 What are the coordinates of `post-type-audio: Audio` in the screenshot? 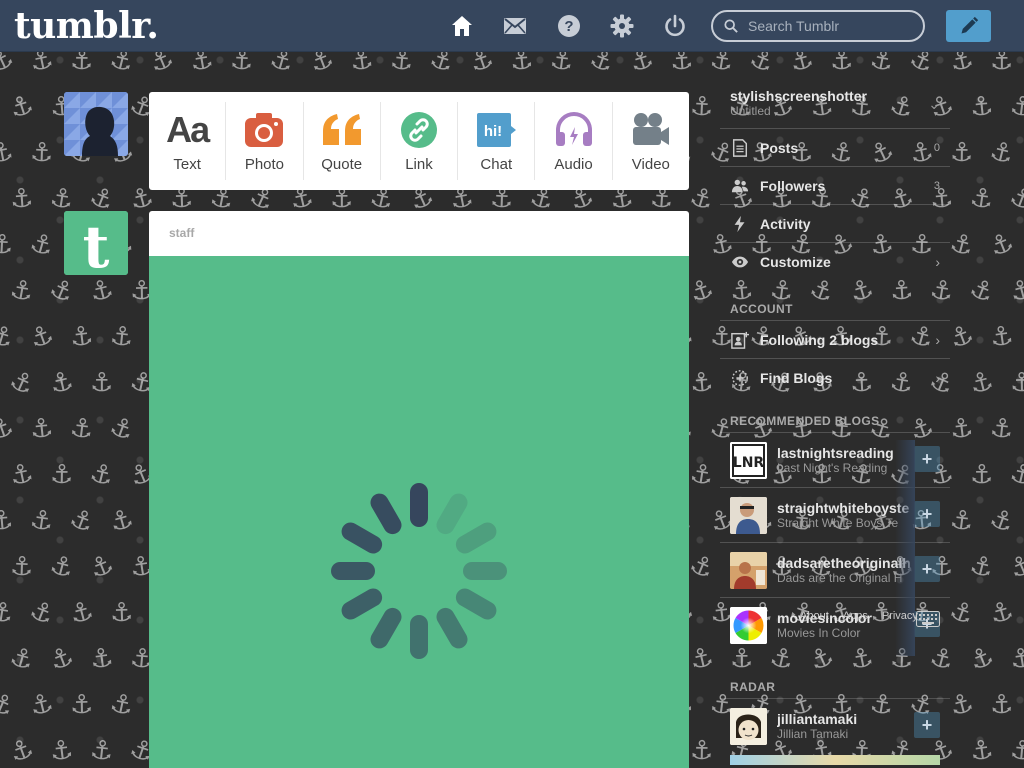 It's located at (574, 141).